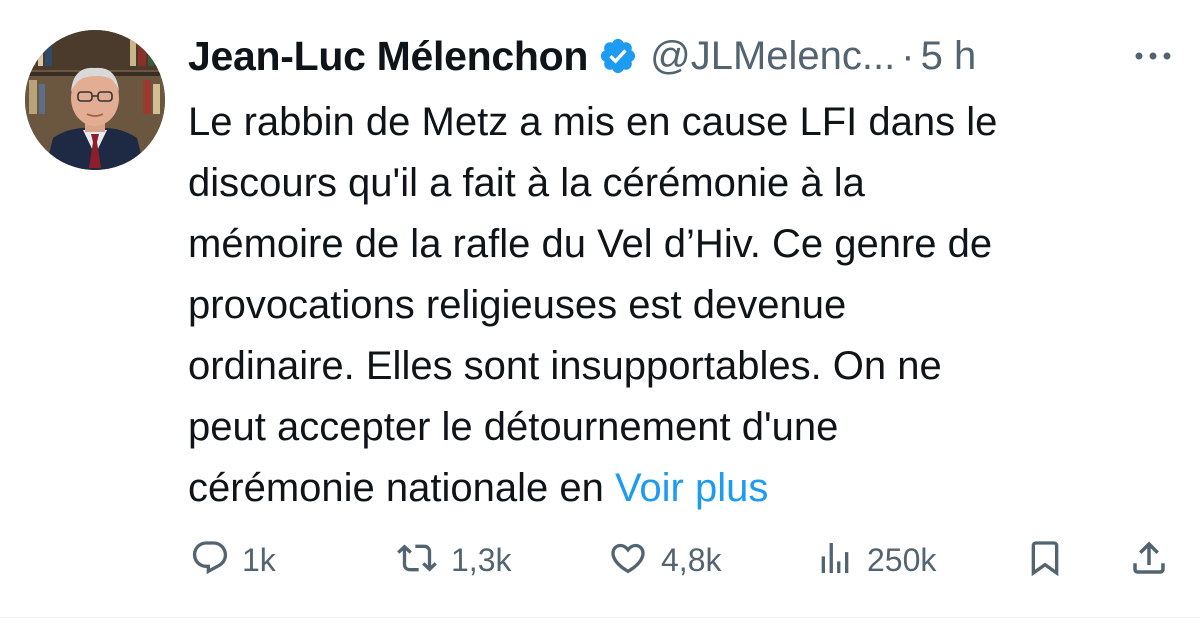 This screenshot has width=1200, height=627. Describe the element at coordinates (628, 560) in the screenshot. I see `heart-icon` at that location.